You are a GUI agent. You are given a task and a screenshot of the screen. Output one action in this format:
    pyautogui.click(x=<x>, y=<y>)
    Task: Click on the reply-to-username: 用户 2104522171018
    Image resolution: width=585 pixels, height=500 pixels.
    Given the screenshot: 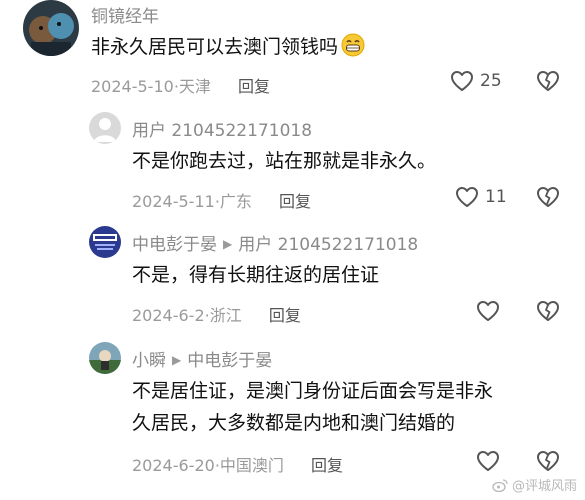 What is the action you would take?
    pyautogui.click(x=328, y=245)
    